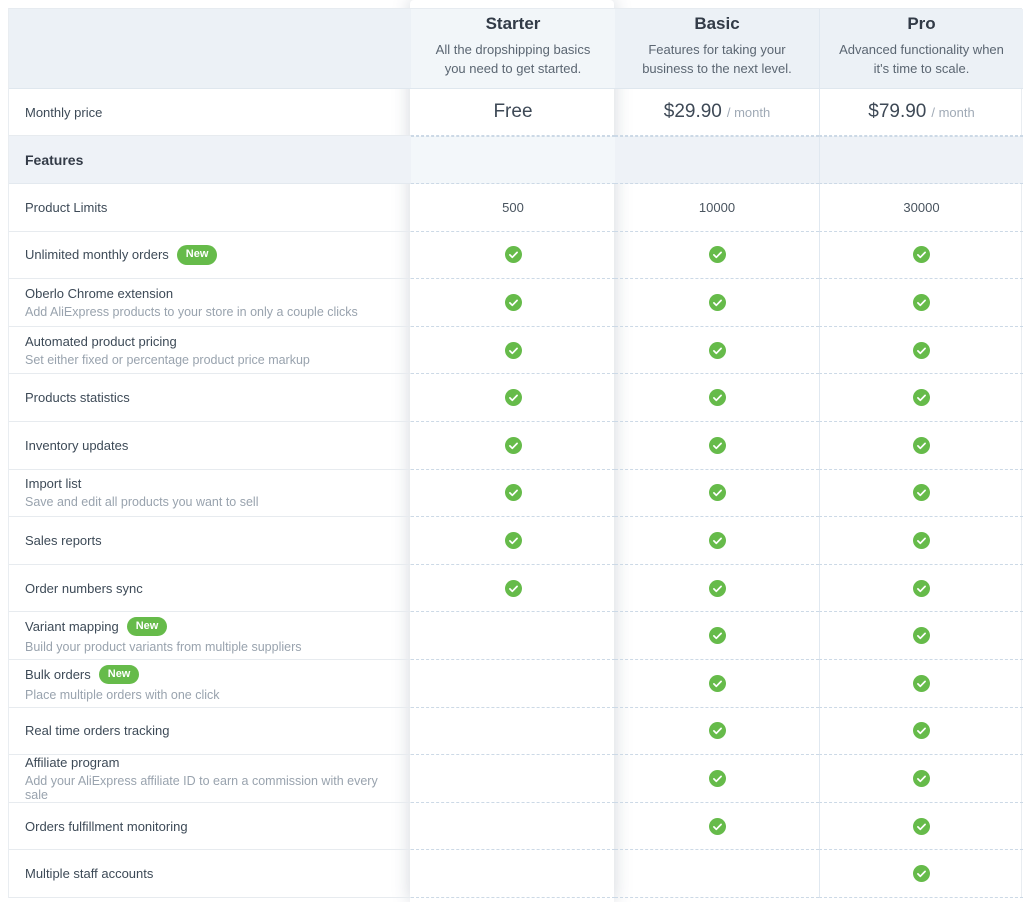  What do you see at coordinates (210, 49) in the screenshot?
I see `header-empty-cell` at bounding box center [210, 49].